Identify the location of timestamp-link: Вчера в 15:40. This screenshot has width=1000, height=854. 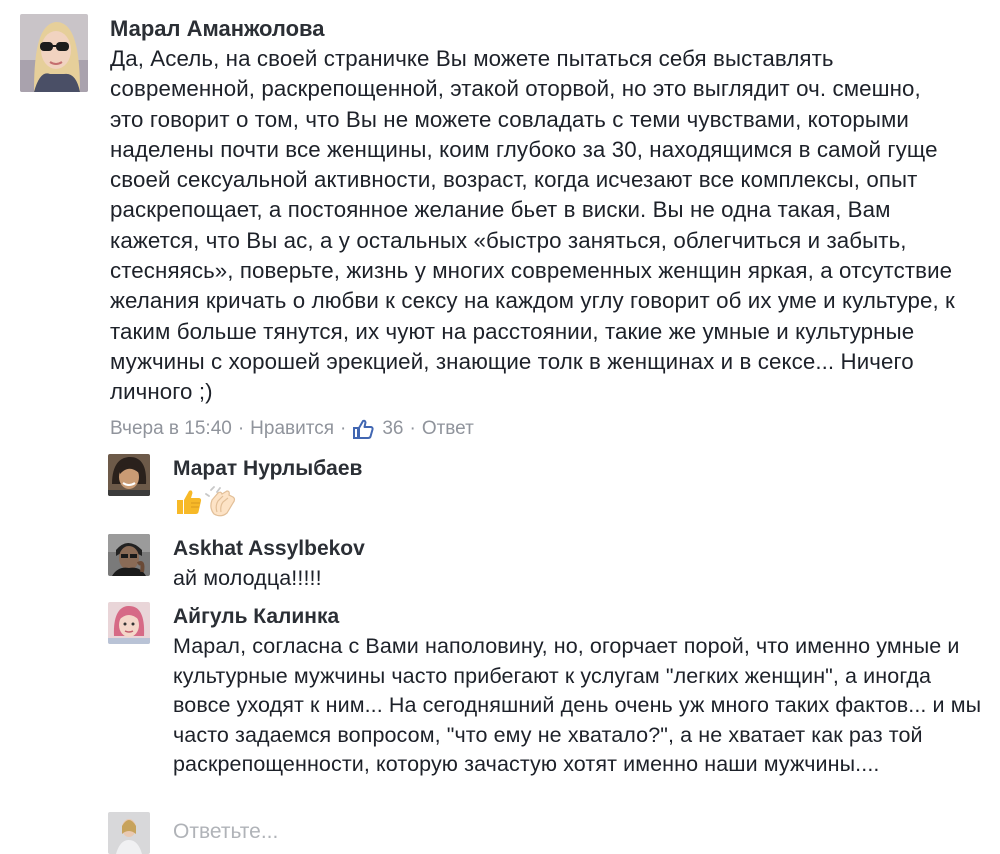
(171, 429).